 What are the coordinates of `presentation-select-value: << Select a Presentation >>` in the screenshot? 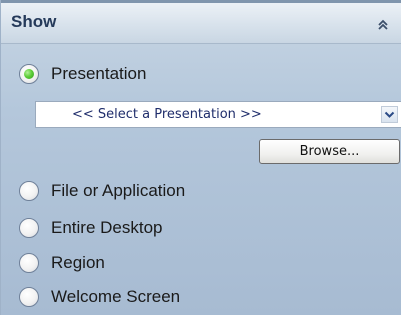 It's located at (167, 114).